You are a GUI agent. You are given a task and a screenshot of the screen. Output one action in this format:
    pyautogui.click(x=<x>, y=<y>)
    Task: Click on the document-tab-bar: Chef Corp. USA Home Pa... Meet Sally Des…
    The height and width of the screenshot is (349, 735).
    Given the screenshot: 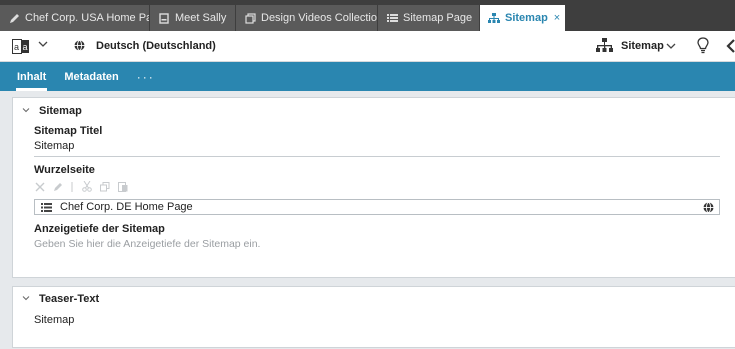 What is the action you would take?
    pyautogui.click(x=367, y=15)
    